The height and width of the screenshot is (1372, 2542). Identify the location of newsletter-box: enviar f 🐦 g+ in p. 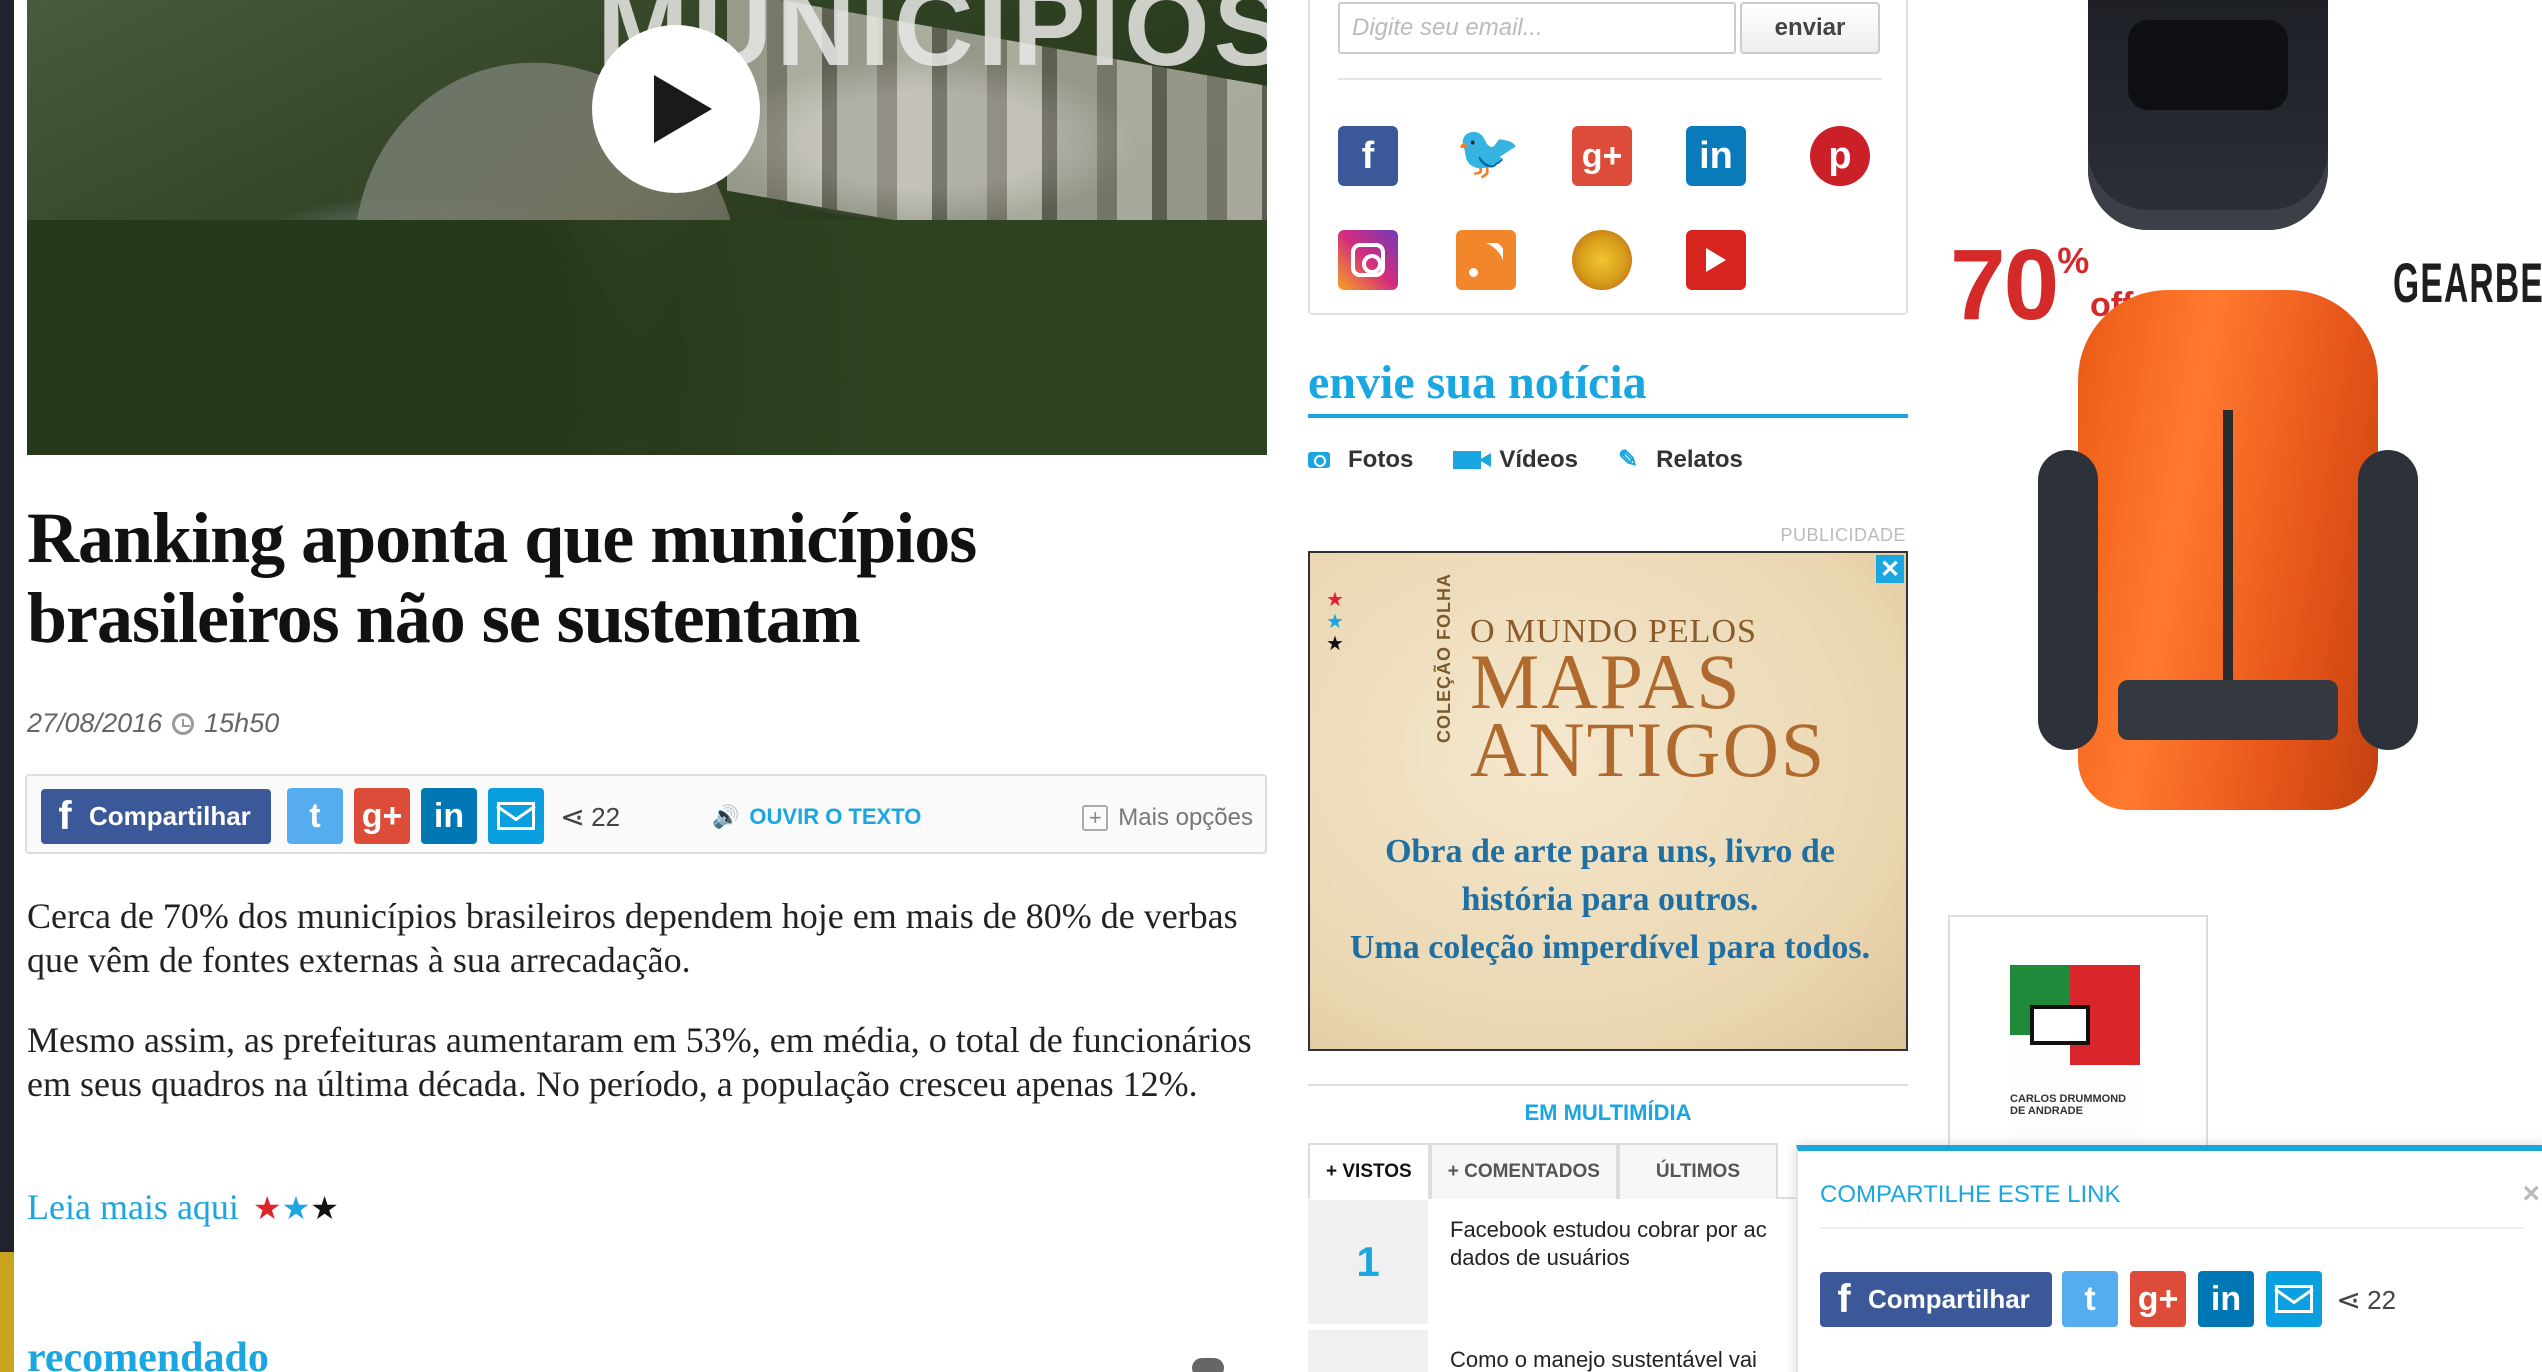
(1608, 157).